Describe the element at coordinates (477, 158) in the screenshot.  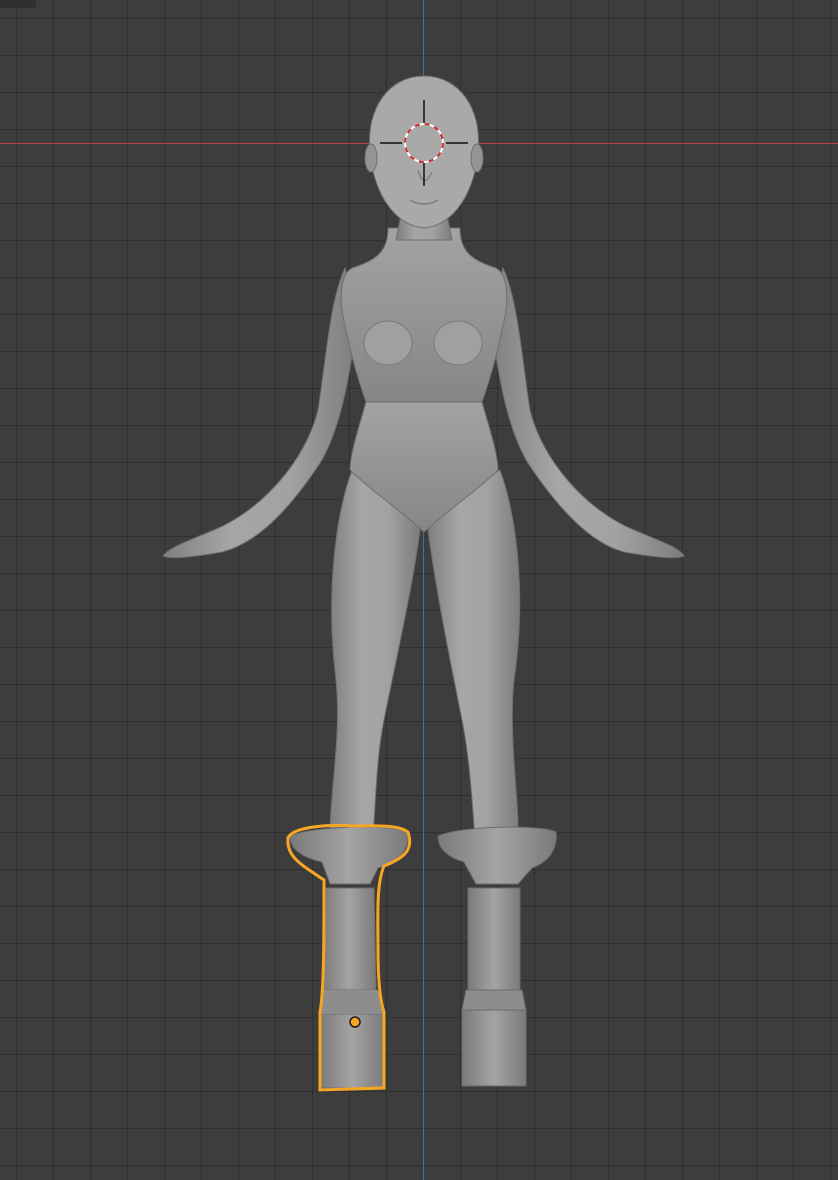
I see `right-ear` at that location.